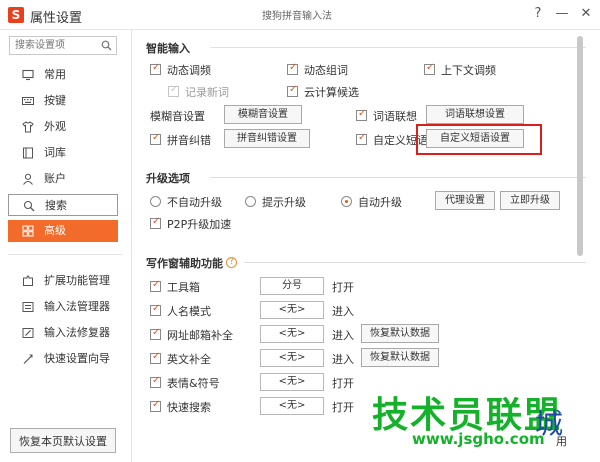 The height and width of the screenshot is (462, 600). What do you see at coordinates (55, 178) in the screenshot?
I see `sidebar-item-label: 账户` at bounding box center [55, 178].